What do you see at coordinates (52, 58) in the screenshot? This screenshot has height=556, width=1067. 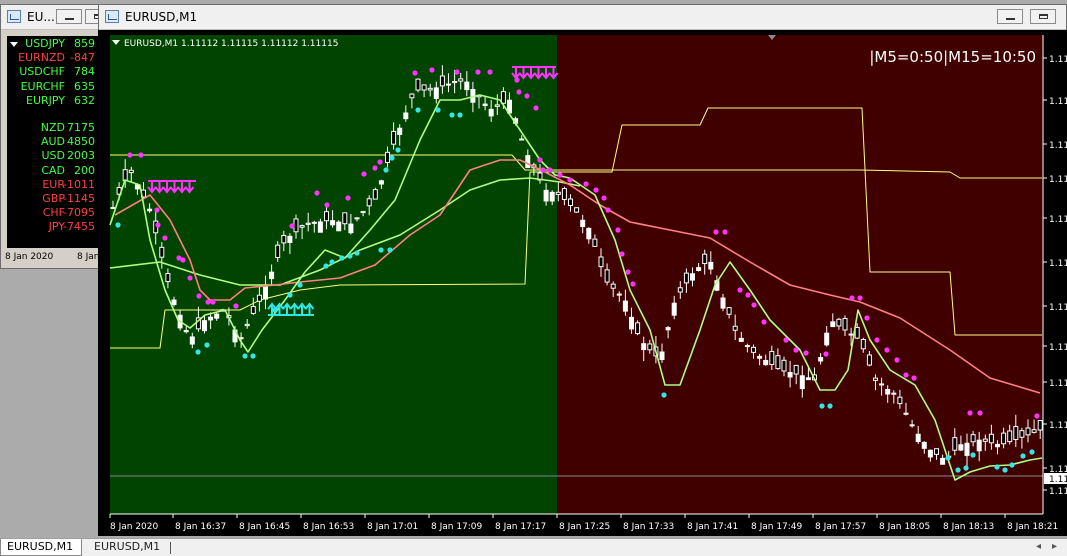 I see `pair-strength-row: EURNZD -847` at bounding box center [52, 58].